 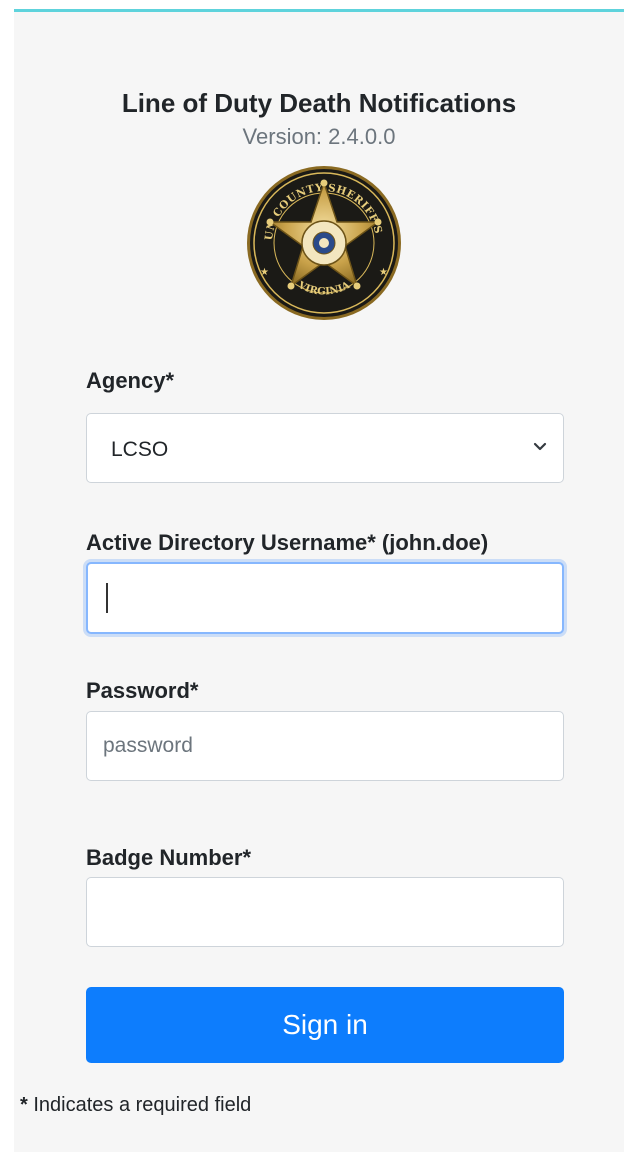 What do you see at coordinates (325, 448) in the screenshot?
I see `agency-select: LCSO` at bounding box center [325, 448].